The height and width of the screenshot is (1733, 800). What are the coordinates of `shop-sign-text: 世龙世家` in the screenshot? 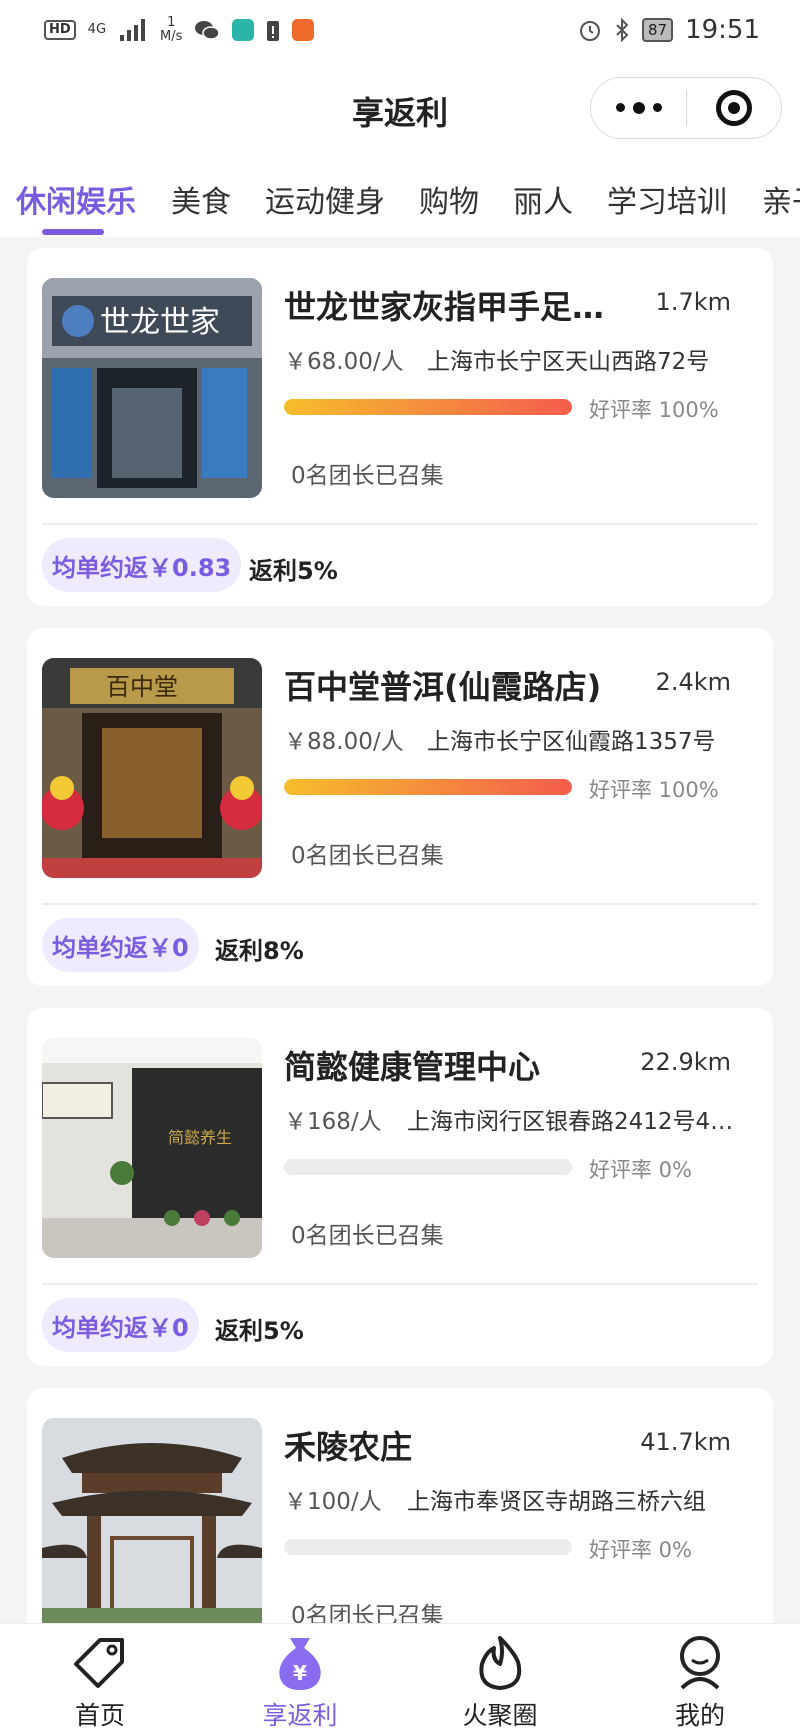 It's located at (160, 322).